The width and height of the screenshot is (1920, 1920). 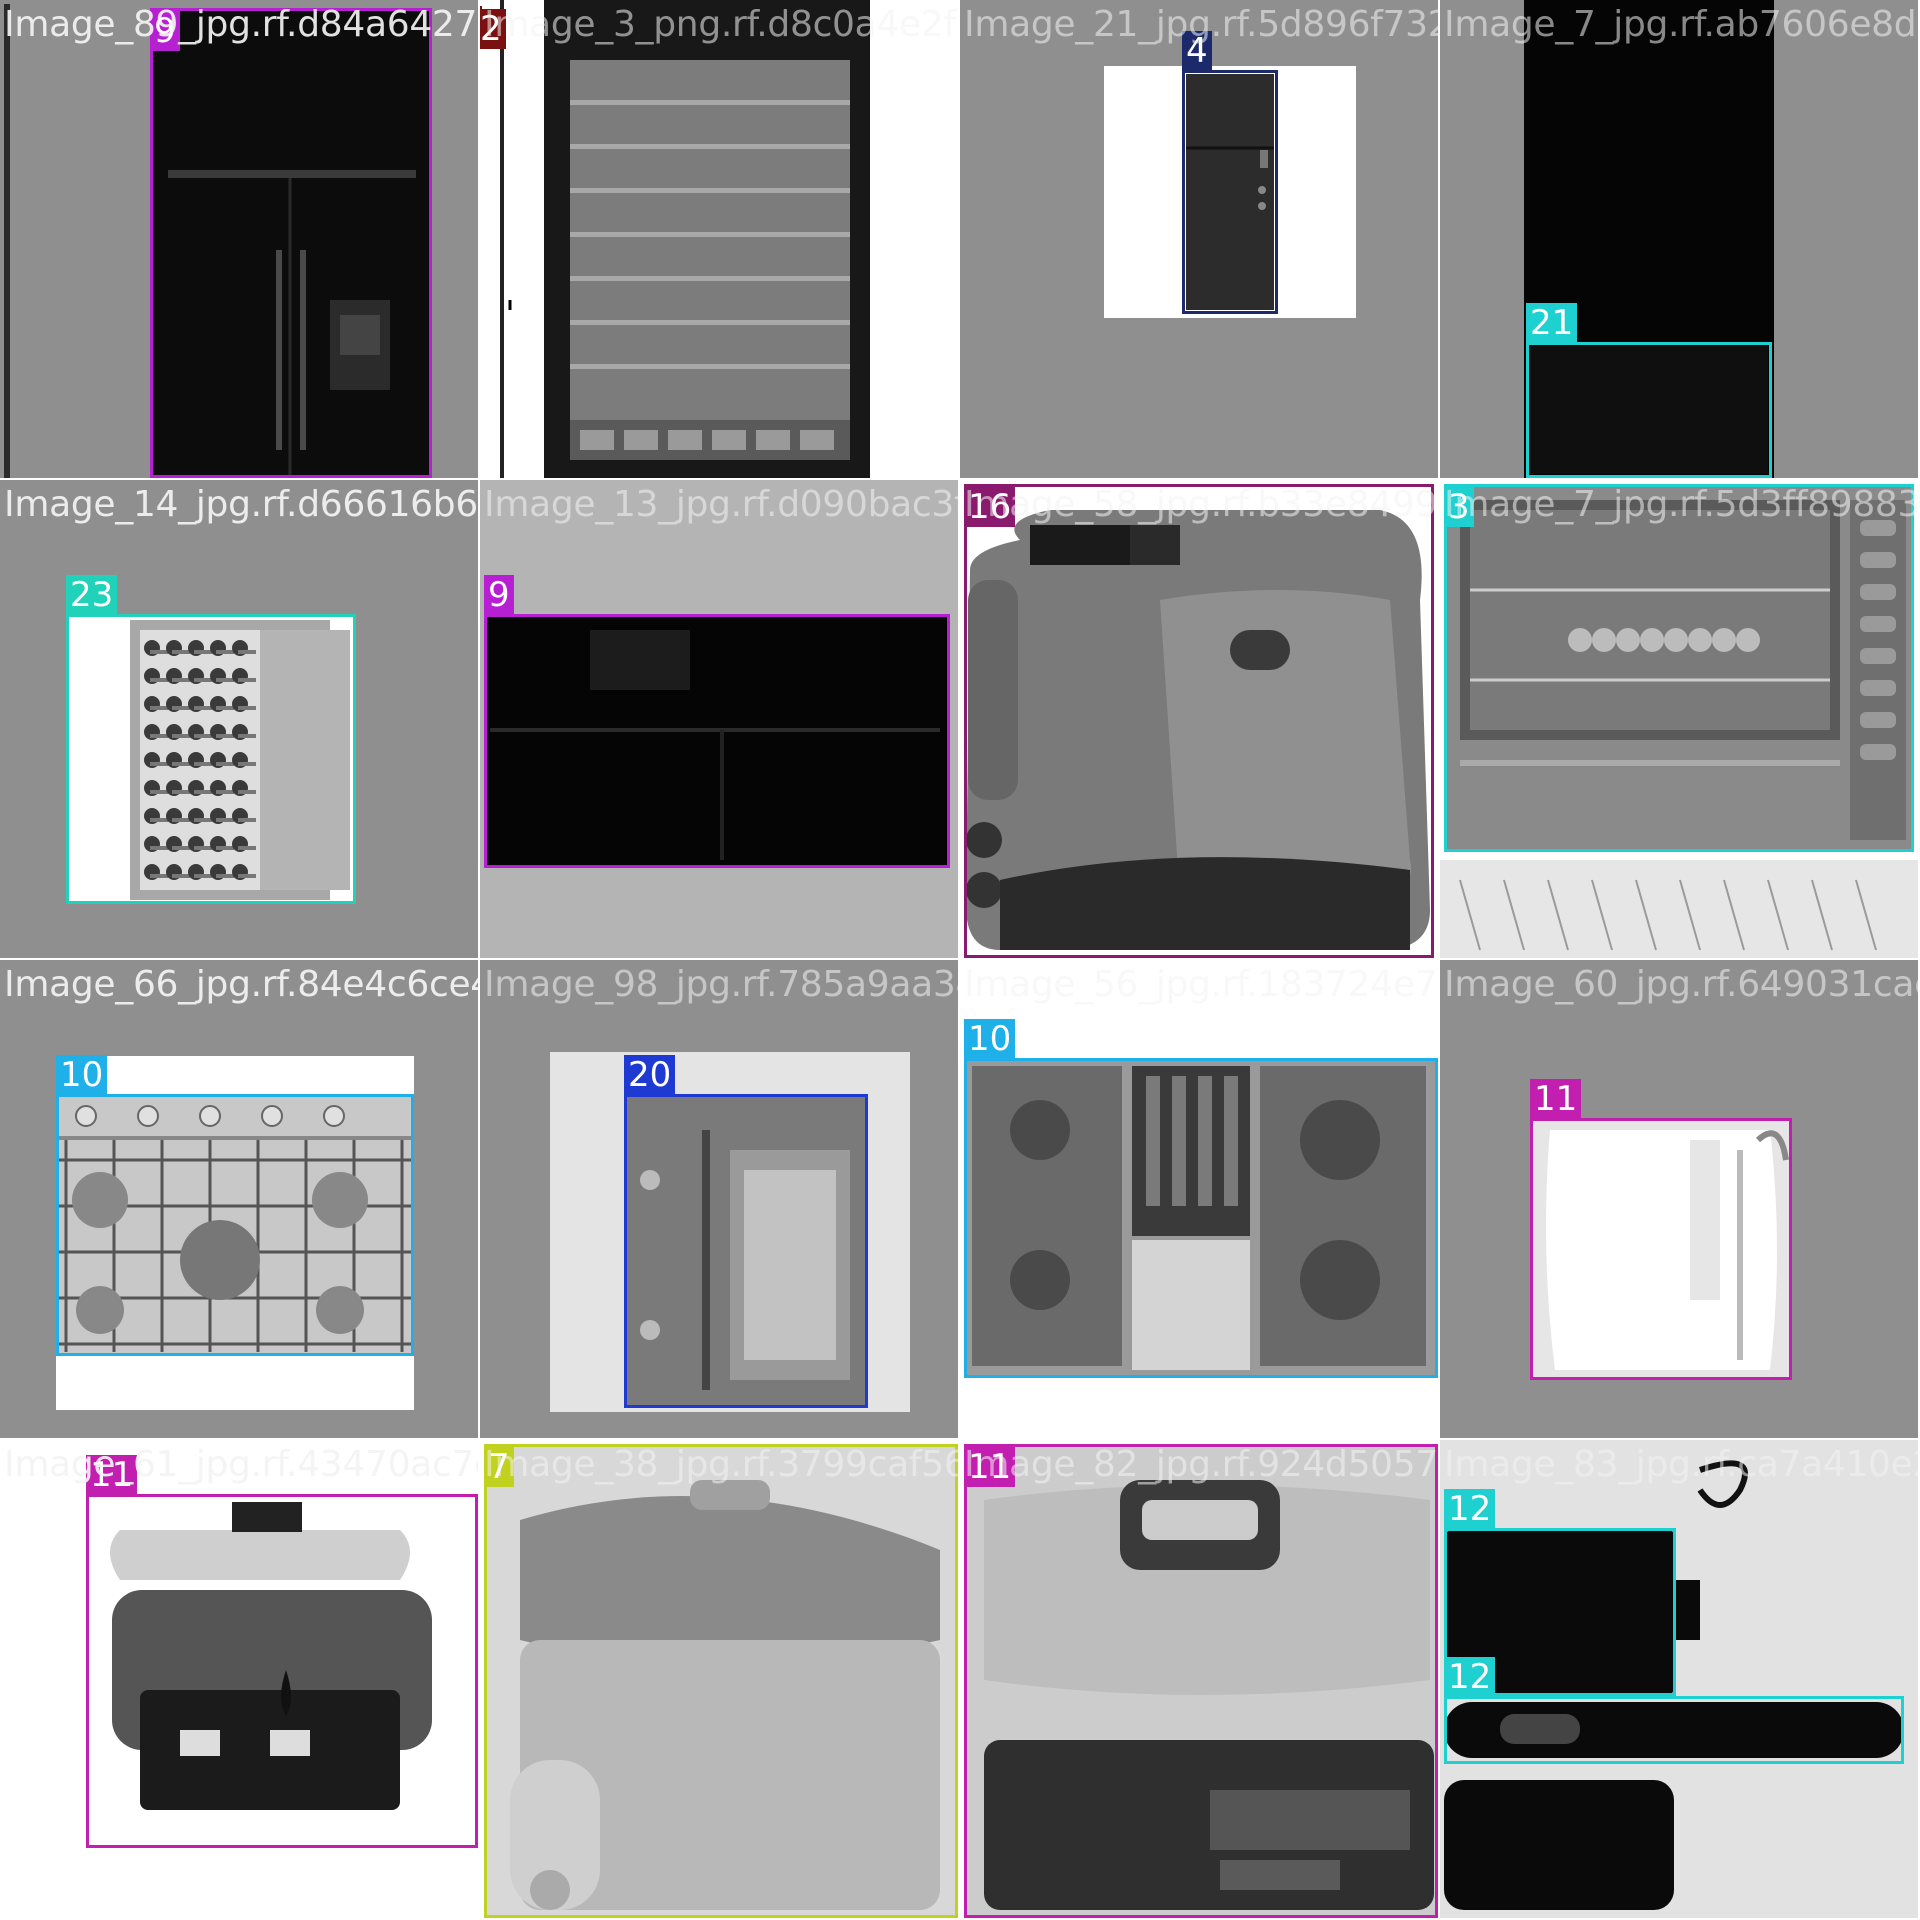 I want to click on class-label: 11, so click(x=1556, y=1099).